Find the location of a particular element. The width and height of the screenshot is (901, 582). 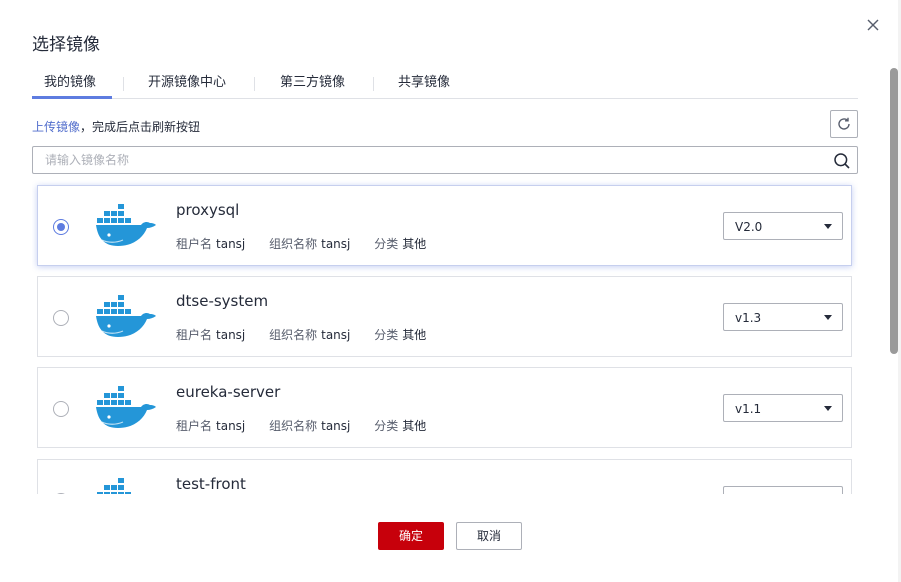

version-value: v1.1 is located at coordinates (748, 409).